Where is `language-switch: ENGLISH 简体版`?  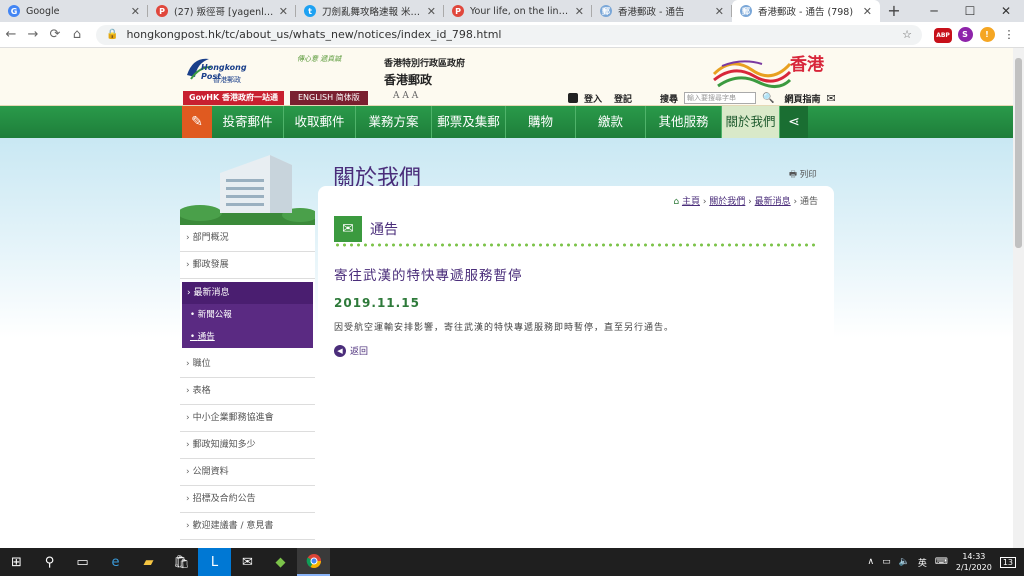
language-switch: ENGLISH 简体版 is located at coordinates (329, 98).